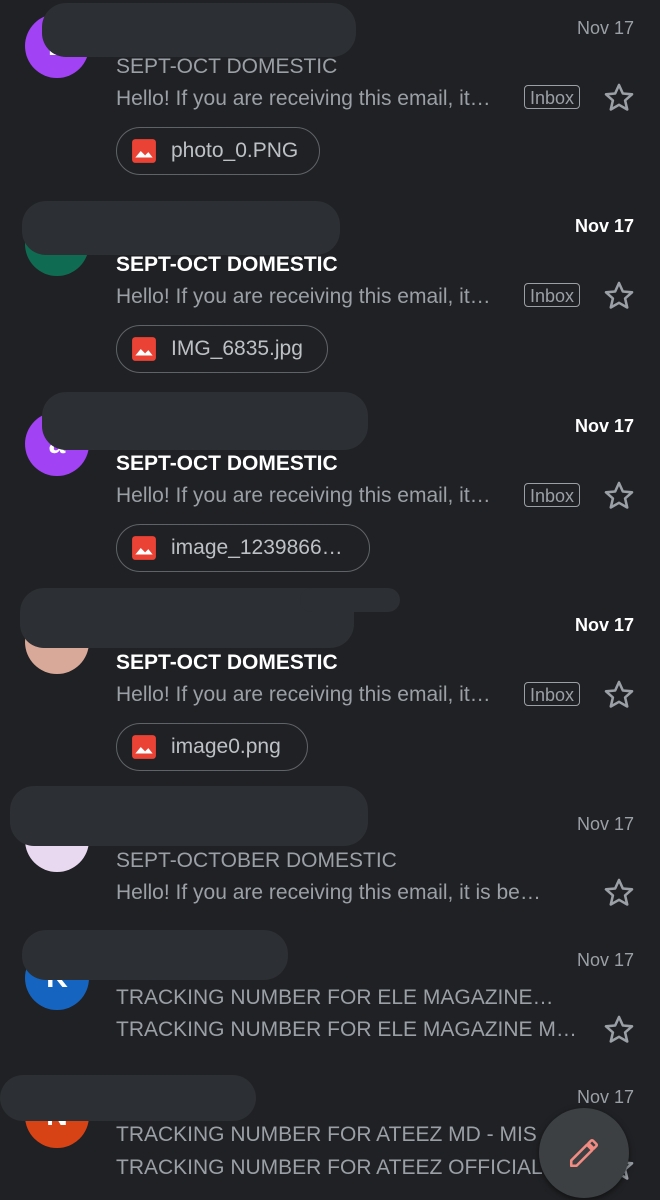 This screenshot has width=660, height=1200. I want to click on compose-button, so click(584, 1153).